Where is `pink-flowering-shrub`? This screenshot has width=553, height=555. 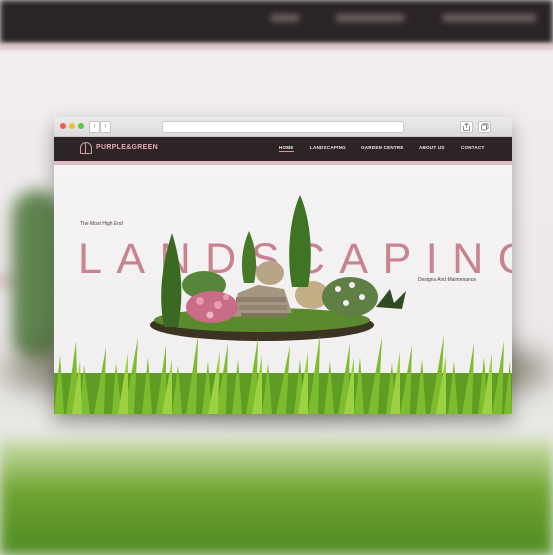
pink-flowering-shrub is located at coordinates (212, 307).